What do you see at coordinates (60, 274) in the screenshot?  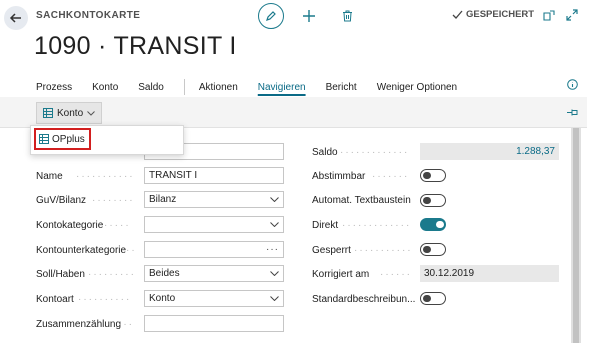 I see `sollhaben-label: Soll/Haben` at bounding box center [60, 274].